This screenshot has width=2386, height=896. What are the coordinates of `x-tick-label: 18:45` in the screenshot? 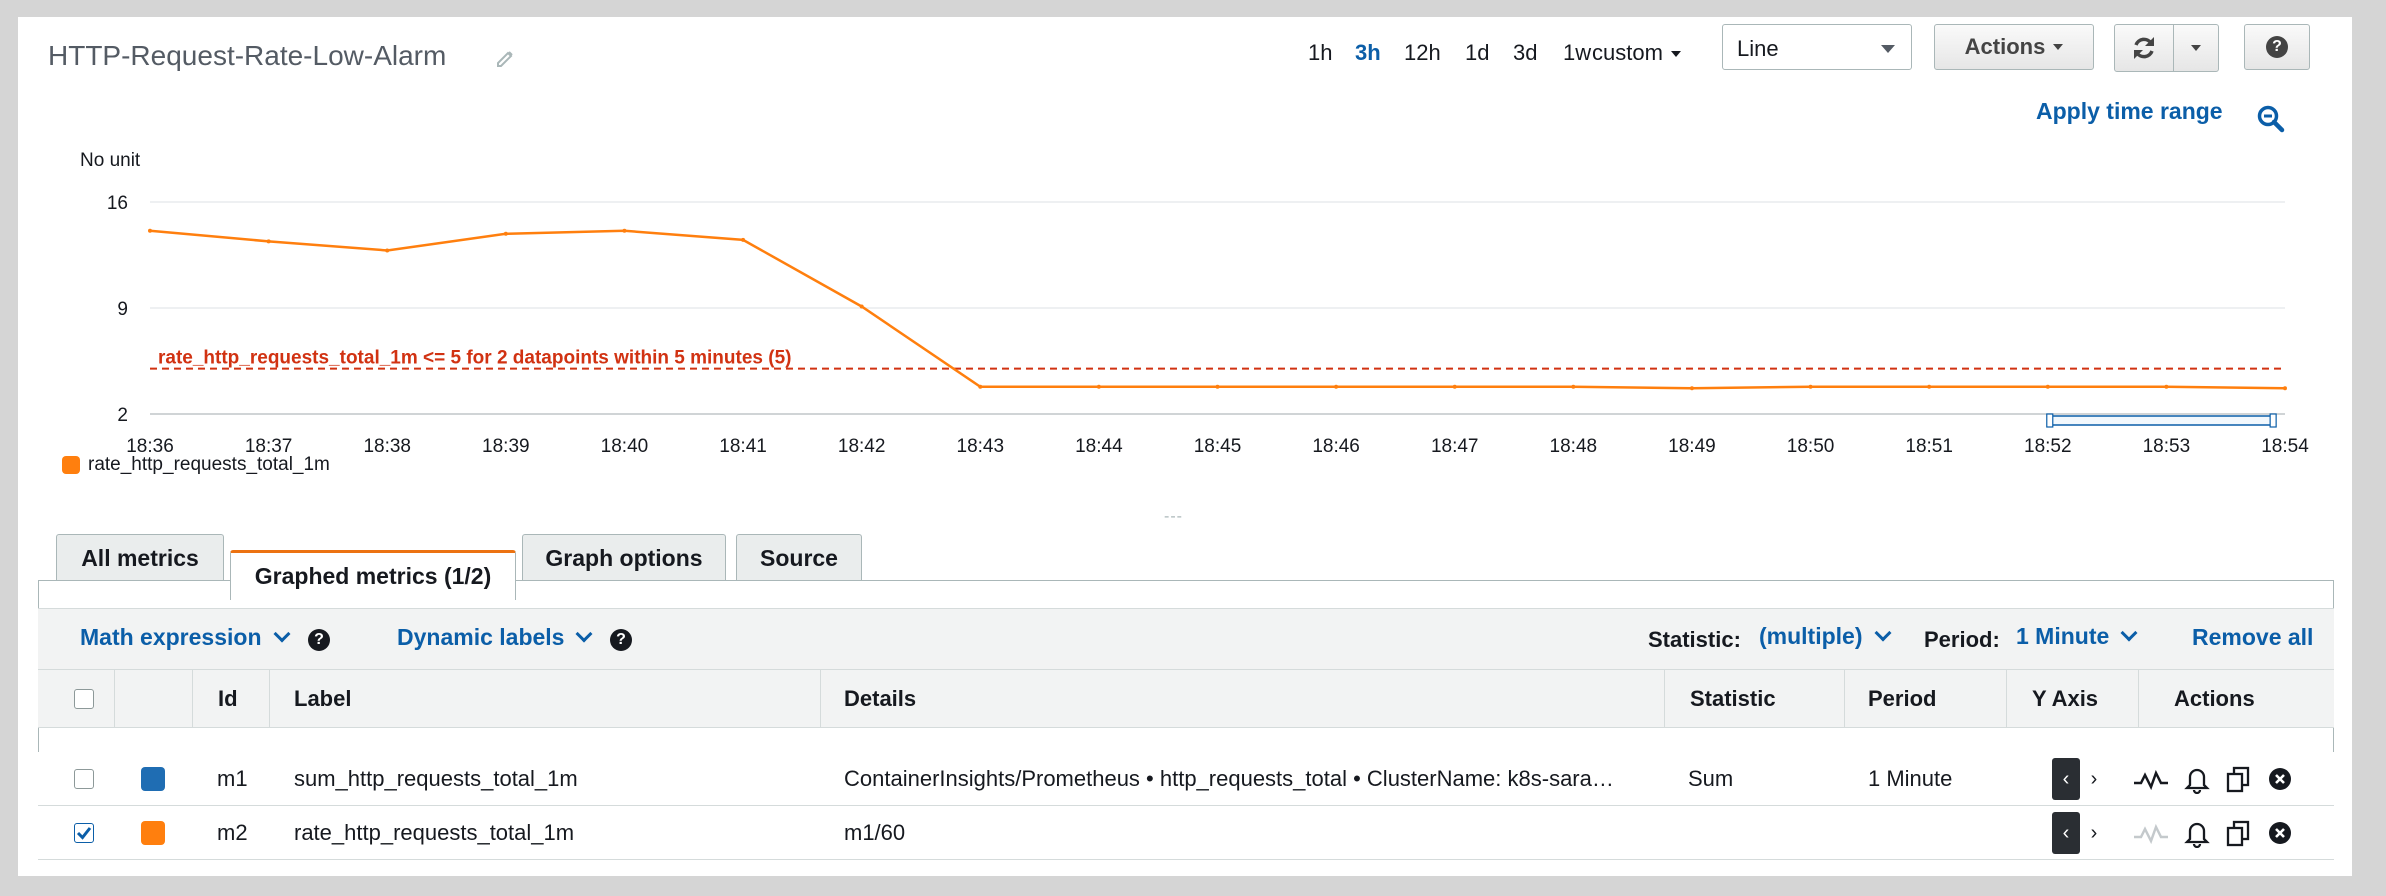 It's located at (1218, 446).